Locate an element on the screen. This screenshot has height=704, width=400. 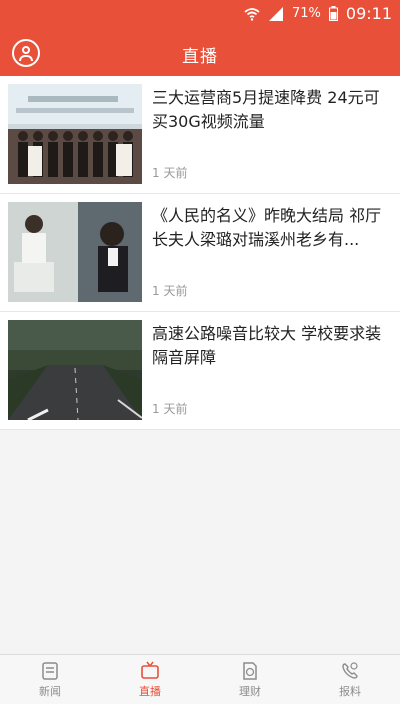
tab-news-label: 新闻 is located at coordinates (50, 691).